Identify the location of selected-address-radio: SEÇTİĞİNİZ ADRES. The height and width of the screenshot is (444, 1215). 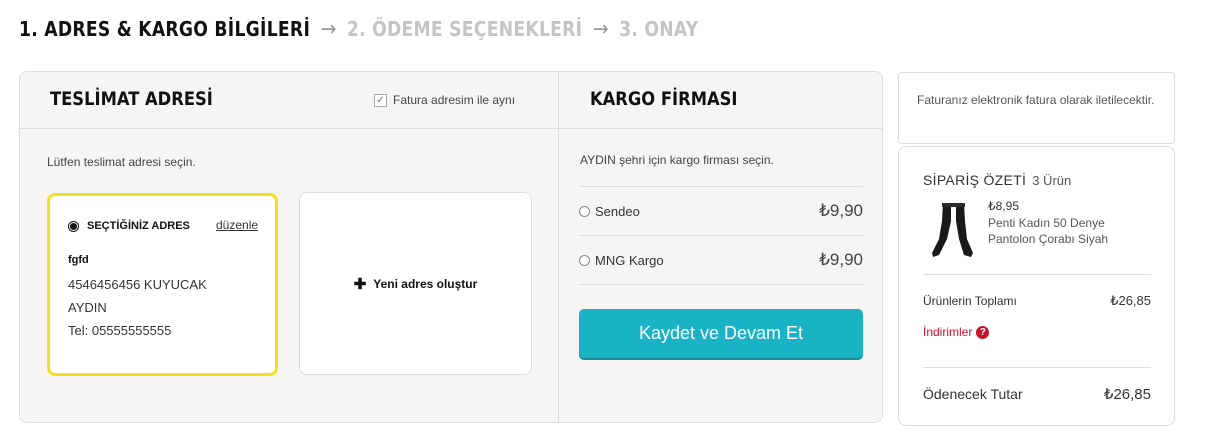
(129, 226).